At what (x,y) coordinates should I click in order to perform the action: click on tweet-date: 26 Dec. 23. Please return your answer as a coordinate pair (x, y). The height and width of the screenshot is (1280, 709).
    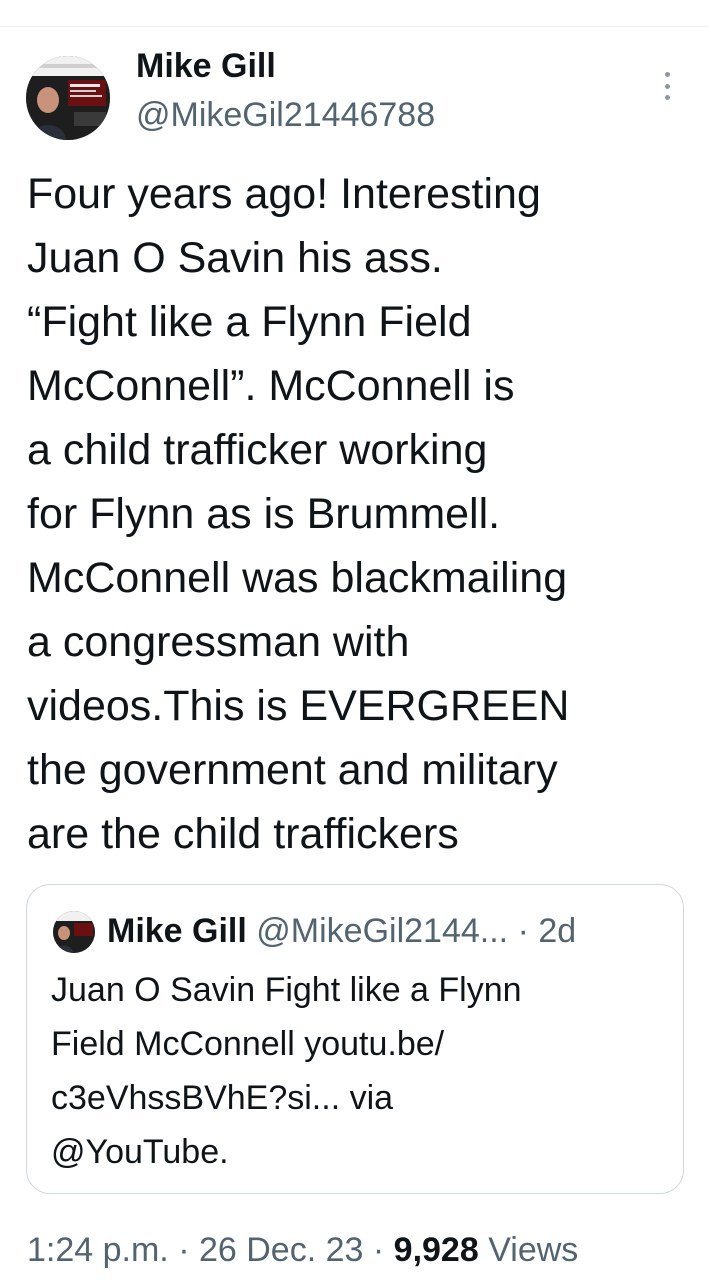
    Looking at the image, I should click on (281, 1250).